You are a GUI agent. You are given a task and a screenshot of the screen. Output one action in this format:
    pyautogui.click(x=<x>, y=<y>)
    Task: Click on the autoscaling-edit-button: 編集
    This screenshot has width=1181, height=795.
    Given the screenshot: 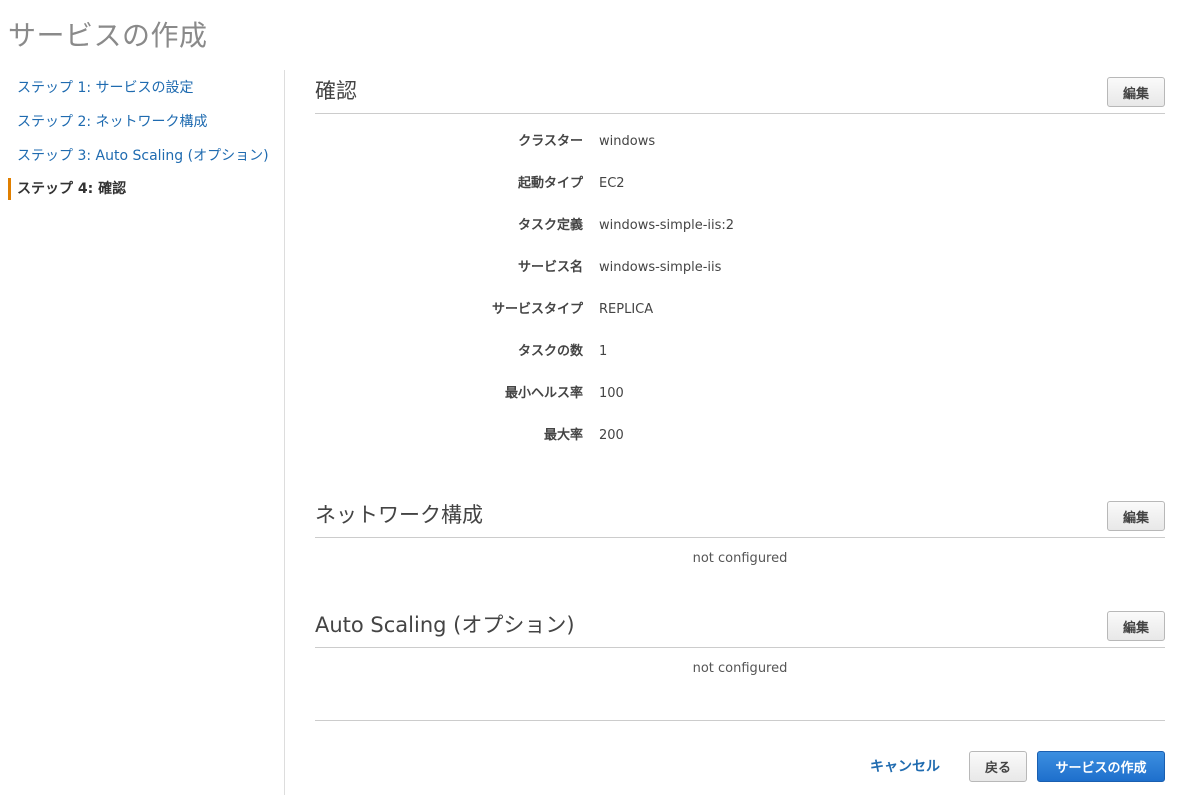 What is the action you would take?
    pyautogui.click(x=1136, y=626)
    